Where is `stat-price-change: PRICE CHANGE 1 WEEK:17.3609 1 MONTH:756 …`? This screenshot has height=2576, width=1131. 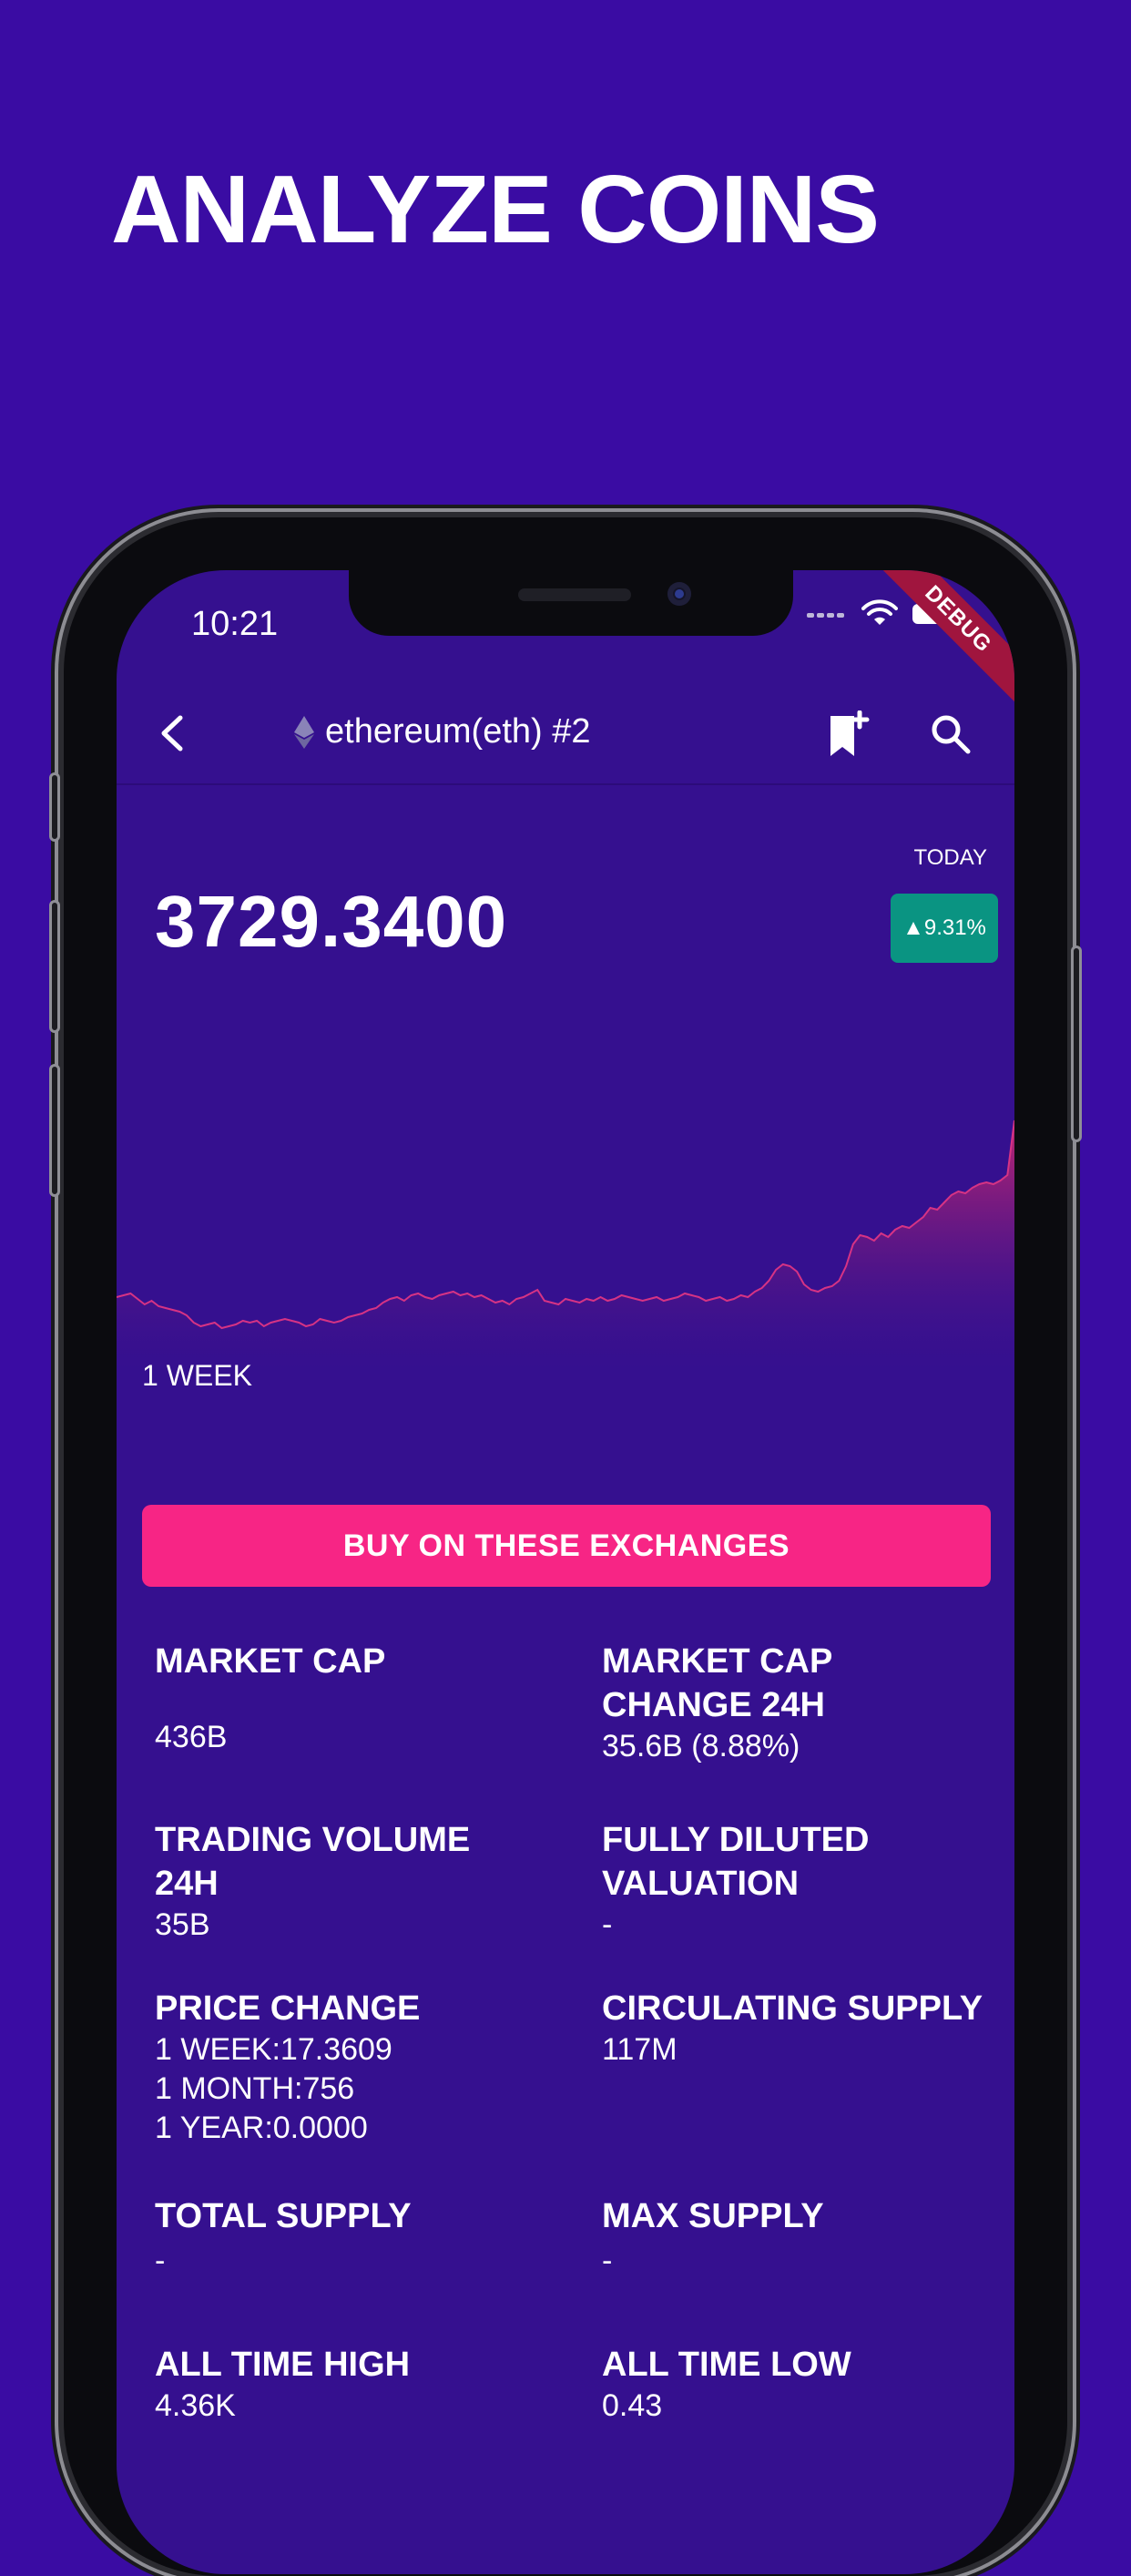
stat-price-change: PRICE CHANGE 1 WEEK:17.3609 1 MONTH:756 … is located at coordinates (346, 2067).